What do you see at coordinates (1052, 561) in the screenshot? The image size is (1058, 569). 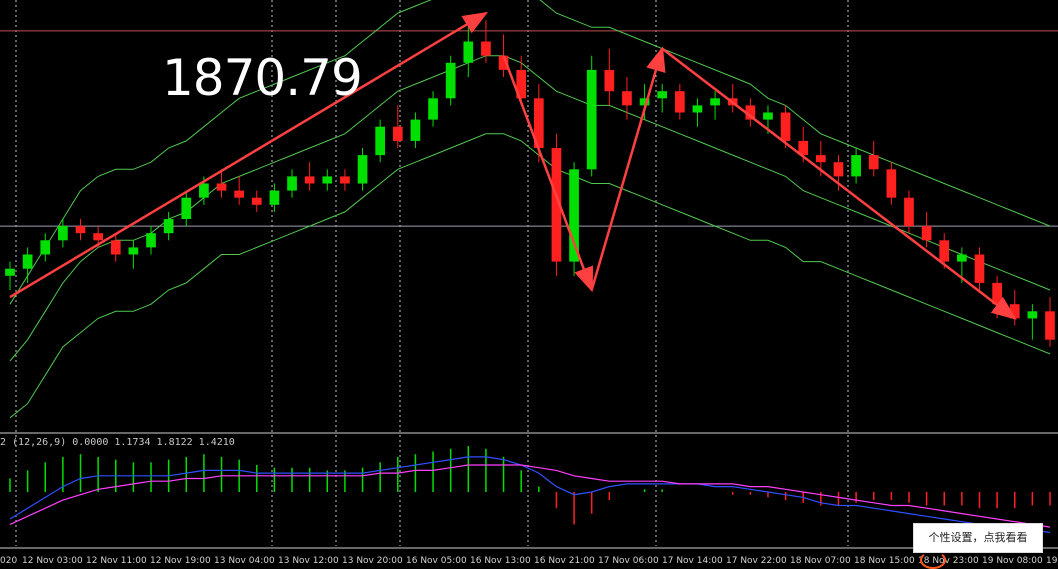 I see `x-tick-label: 19` at bounding box center [1052, 561].